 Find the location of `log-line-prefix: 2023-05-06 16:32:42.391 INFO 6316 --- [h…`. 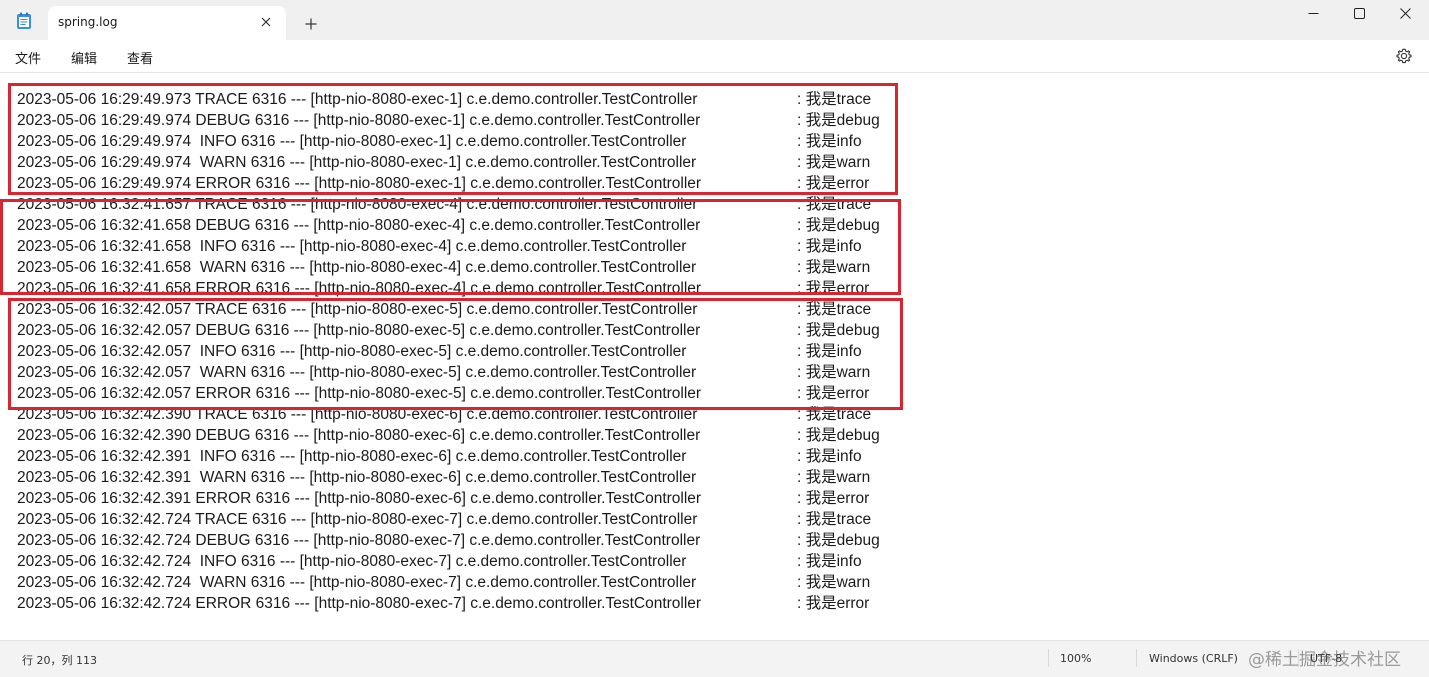

log-line-prefix: 2023-05-06 16:32:42.391 INFO 6316 --- [h… is located at coordinates (352, 456).